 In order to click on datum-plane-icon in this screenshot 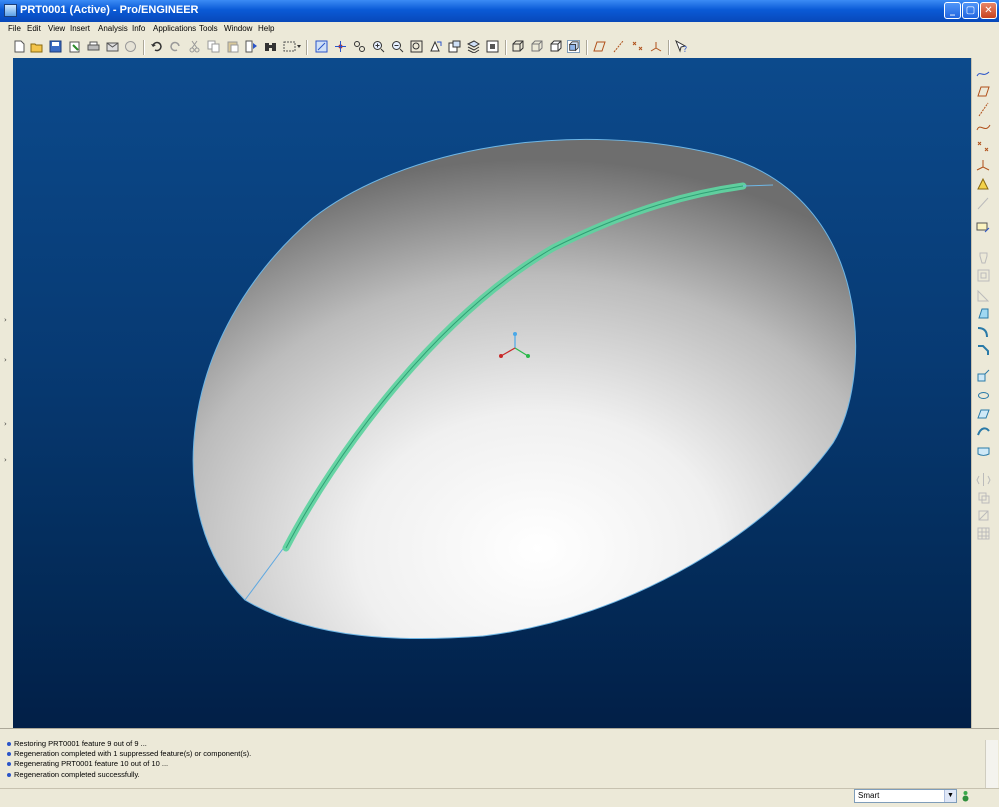, I will do `click(983, 91)`.